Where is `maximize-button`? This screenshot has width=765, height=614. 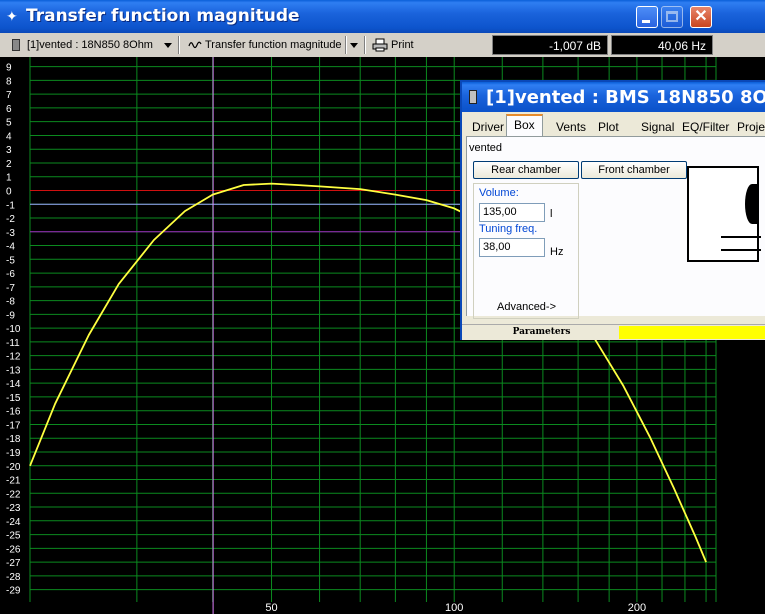 maximize-button is located at coordinates (672, 17).